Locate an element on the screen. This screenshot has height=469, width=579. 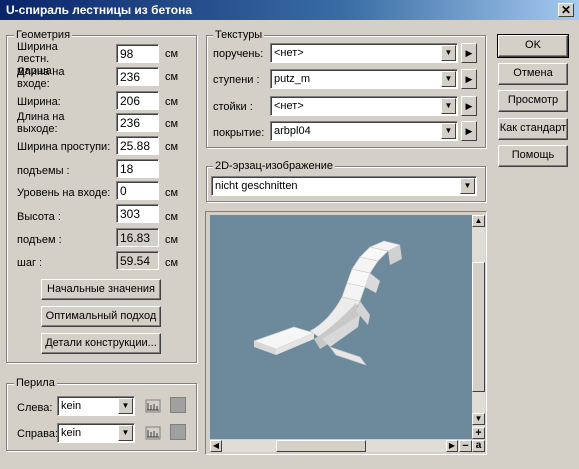
railing-left-value: kein is located at coordinates (71, 406).